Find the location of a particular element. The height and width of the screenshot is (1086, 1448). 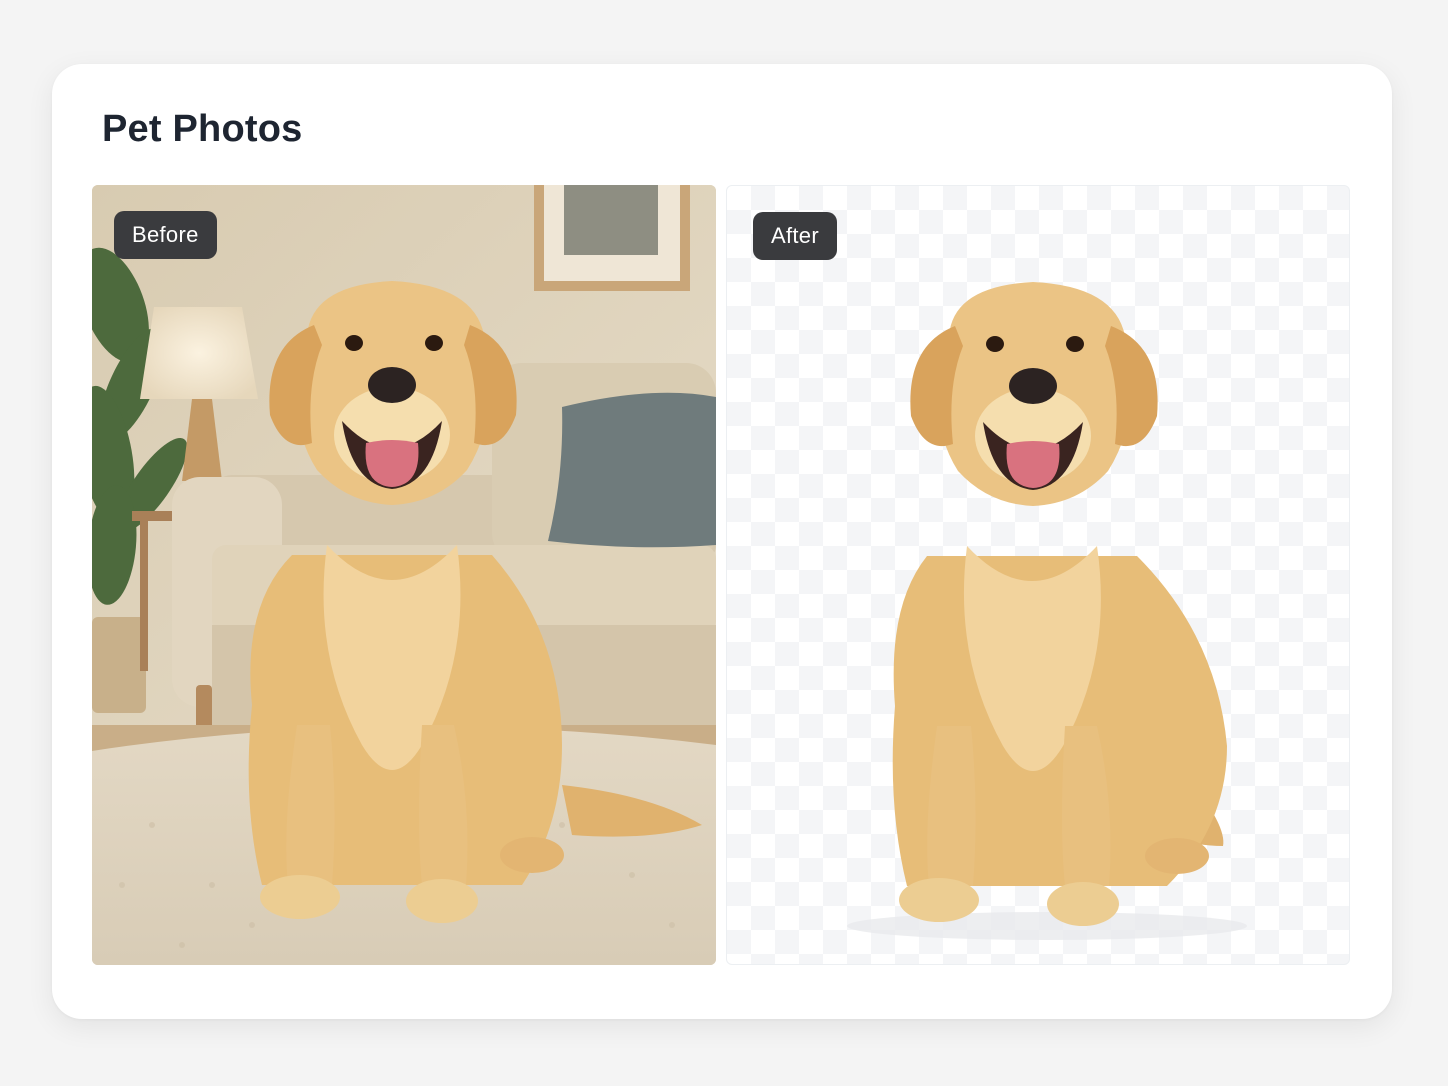

after-badge: After is located at coordinates (795, 236).